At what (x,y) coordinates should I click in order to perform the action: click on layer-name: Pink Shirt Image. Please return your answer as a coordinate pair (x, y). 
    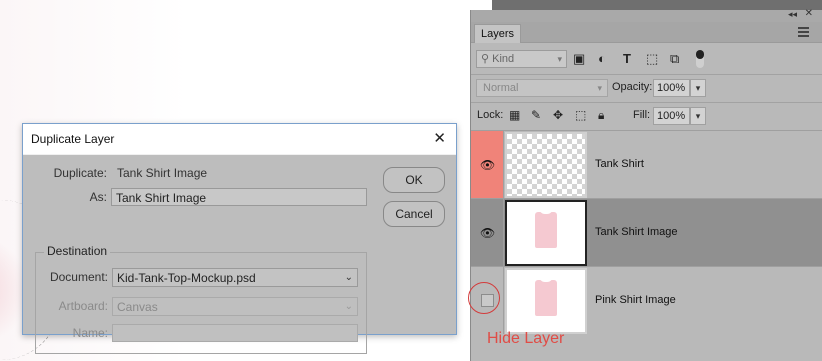
    Looking at the image, I should click on (635, 300).